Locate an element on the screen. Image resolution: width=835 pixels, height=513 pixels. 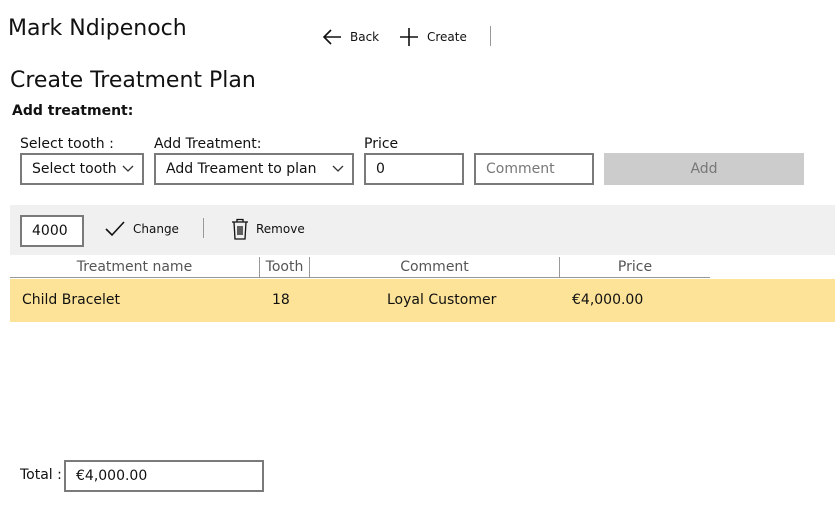
tooth-dropdown: Select tooth is located at coordinates (82, 169).